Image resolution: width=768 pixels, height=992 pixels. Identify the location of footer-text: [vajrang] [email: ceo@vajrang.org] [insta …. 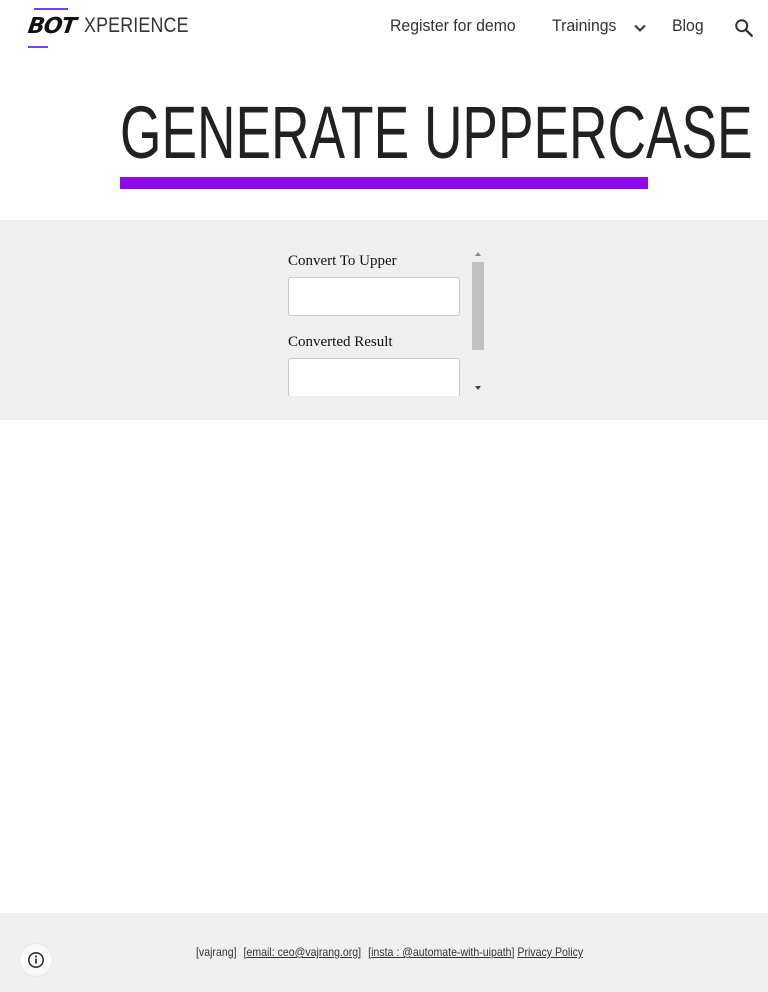
(389, 952).